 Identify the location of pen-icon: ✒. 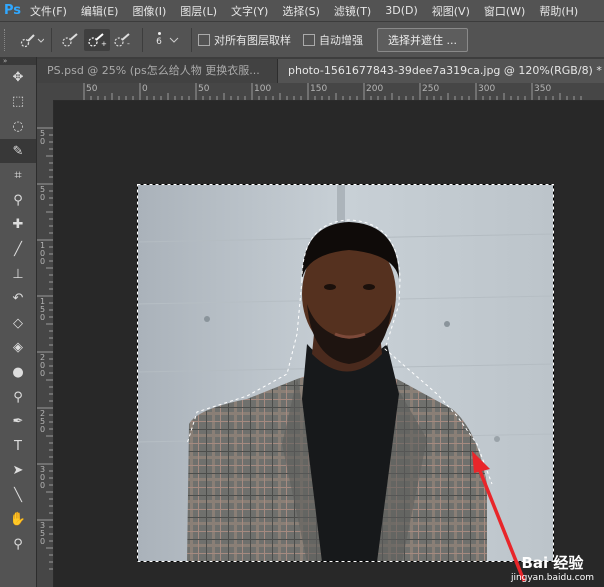
(18, 422).